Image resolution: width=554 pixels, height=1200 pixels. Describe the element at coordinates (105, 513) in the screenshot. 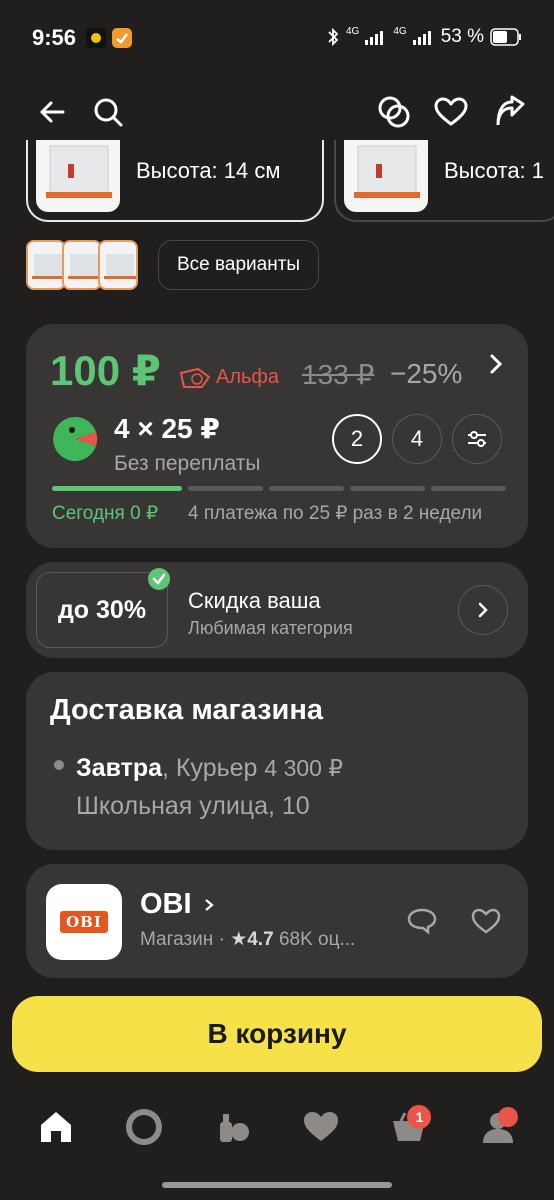

I see `today-payment: Сегодня 0 ₽` at that location.